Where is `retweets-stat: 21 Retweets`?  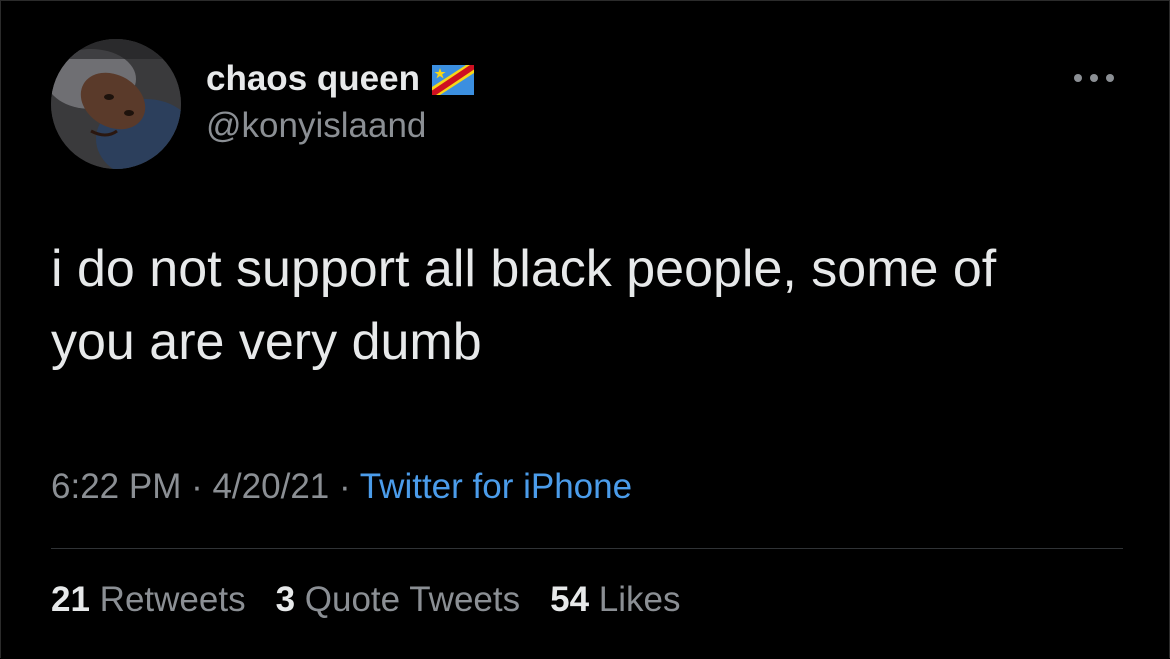 retweets-stat: 21 Retweets is located at coordinates (148, 600).